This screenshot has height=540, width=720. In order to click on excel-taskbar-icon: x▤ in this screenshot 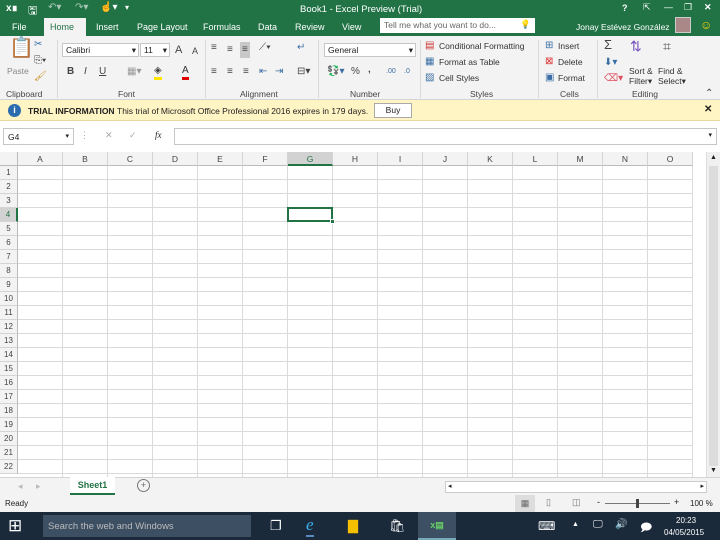, I will do `click(437, 526)`.